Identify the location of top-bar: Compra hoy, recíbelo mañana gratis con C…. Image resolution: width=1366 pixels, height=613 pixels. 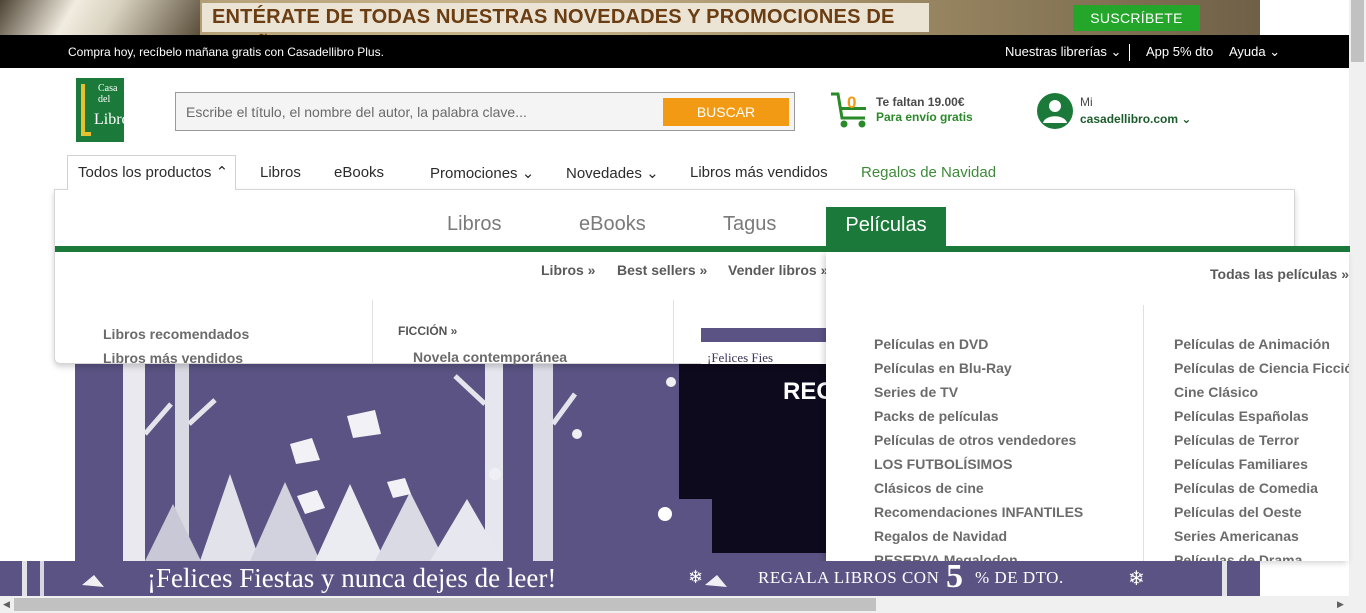
(674, 51).